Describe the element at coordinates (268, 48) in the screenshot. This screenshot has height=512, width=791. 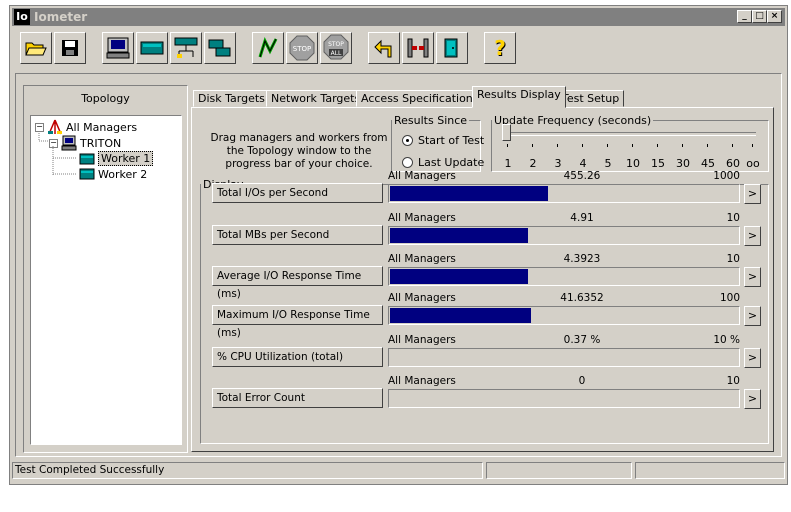
I see `start-tests-button` at that location.